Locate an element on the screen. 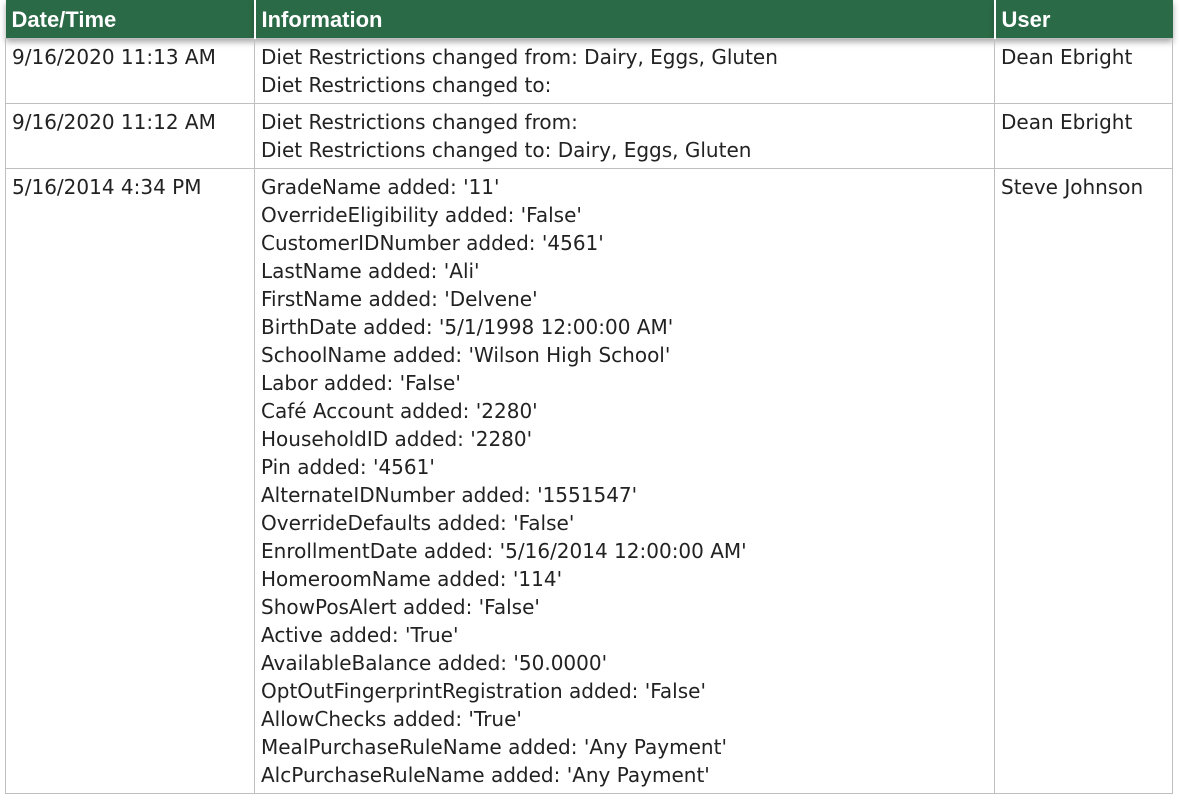  info-line: Pin added: '4561' is located at coordinates (348, 467).